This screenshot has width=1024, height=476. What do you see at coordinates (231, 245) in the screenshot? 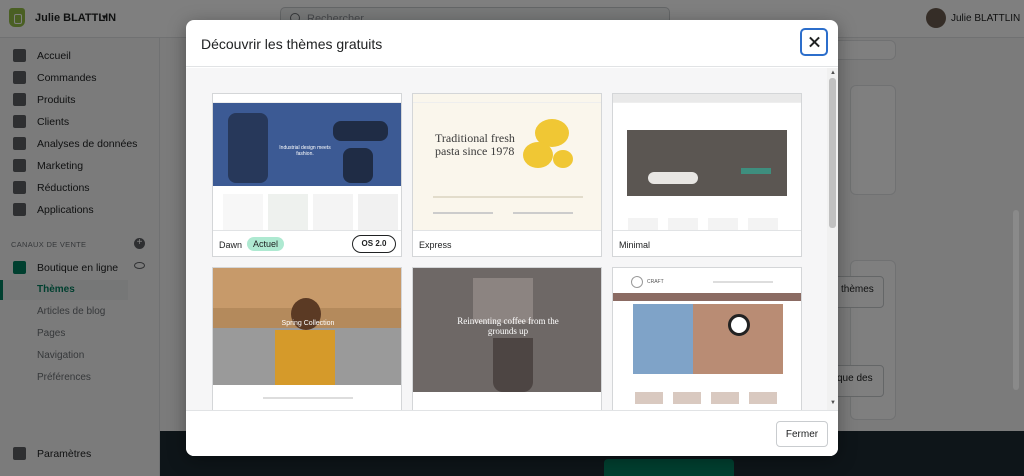
I see `theme-name: Dawn` at bounding box center [231, 245].